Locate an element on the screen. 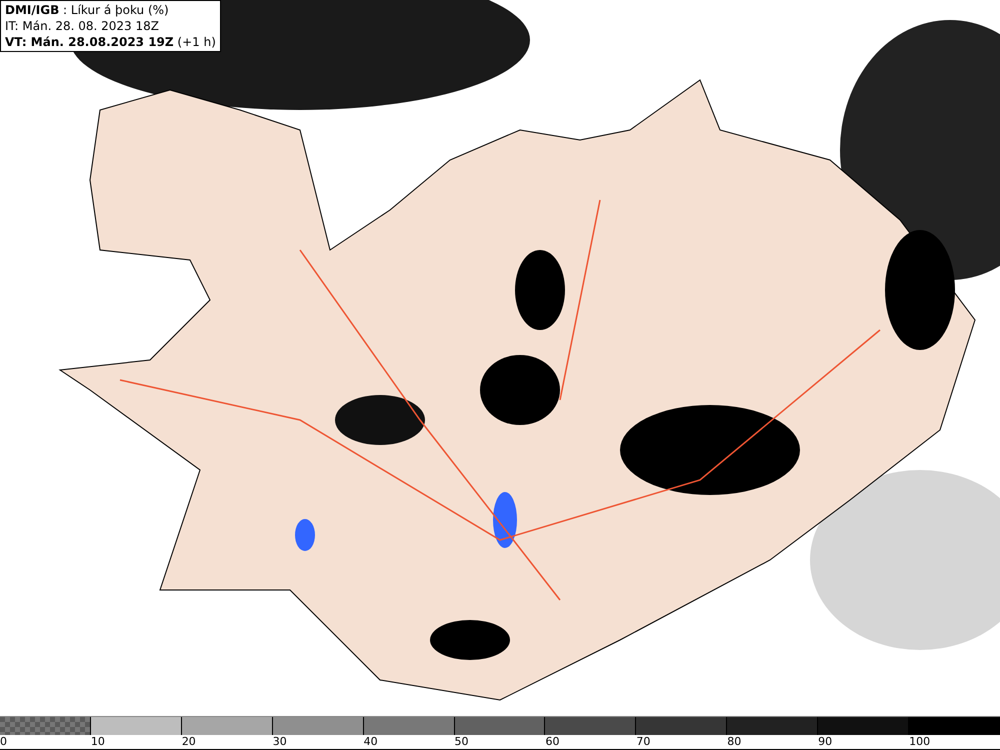  legend-label: 30 is located at coordinates (279, 742).